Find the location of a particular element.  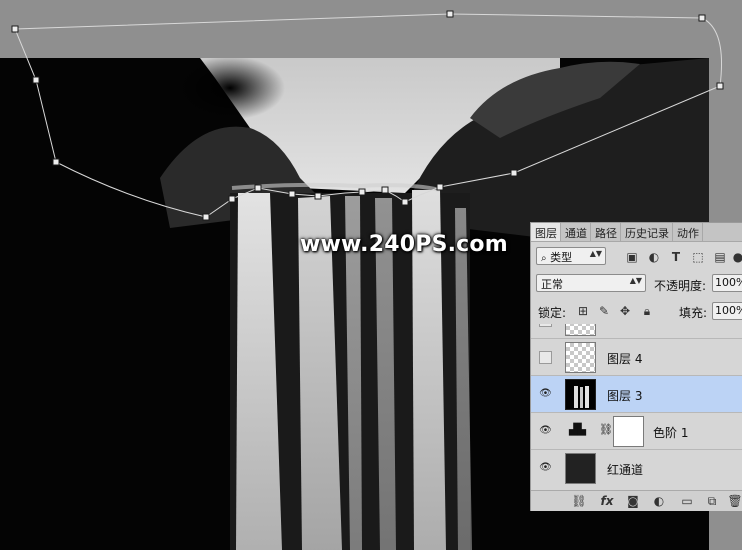

fill-label: 填充: is located at coordinates (693, 313).